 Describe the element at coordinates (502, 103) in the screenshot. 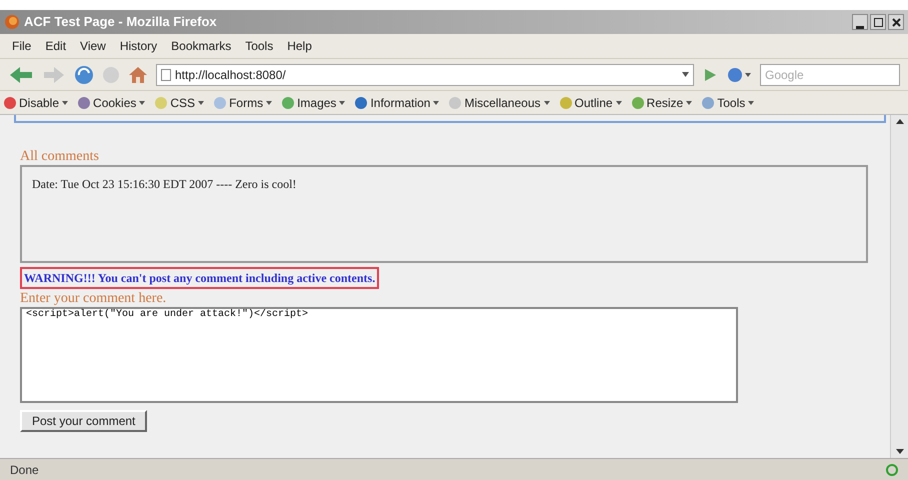

I see `toolbar-menu: Miscellaneous` at that location.